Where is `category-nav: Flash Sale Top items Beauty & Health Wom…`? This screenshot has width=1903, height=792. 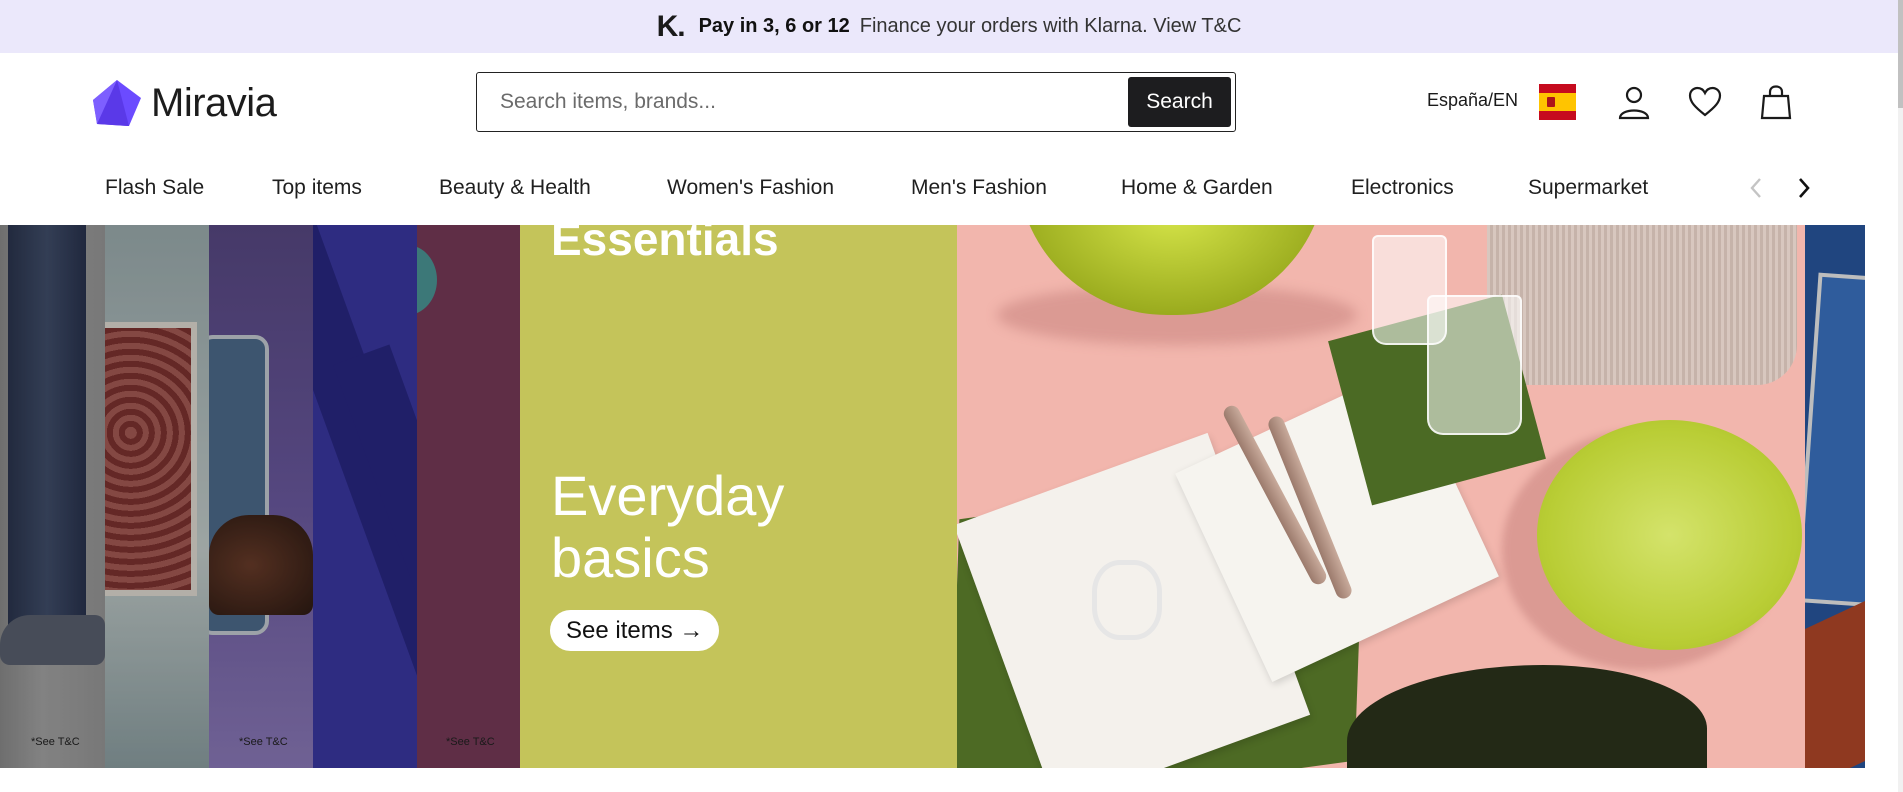 category-nav: Flash Sale Top items Beauty & Health Wom… is located at coordinates (880, 187).